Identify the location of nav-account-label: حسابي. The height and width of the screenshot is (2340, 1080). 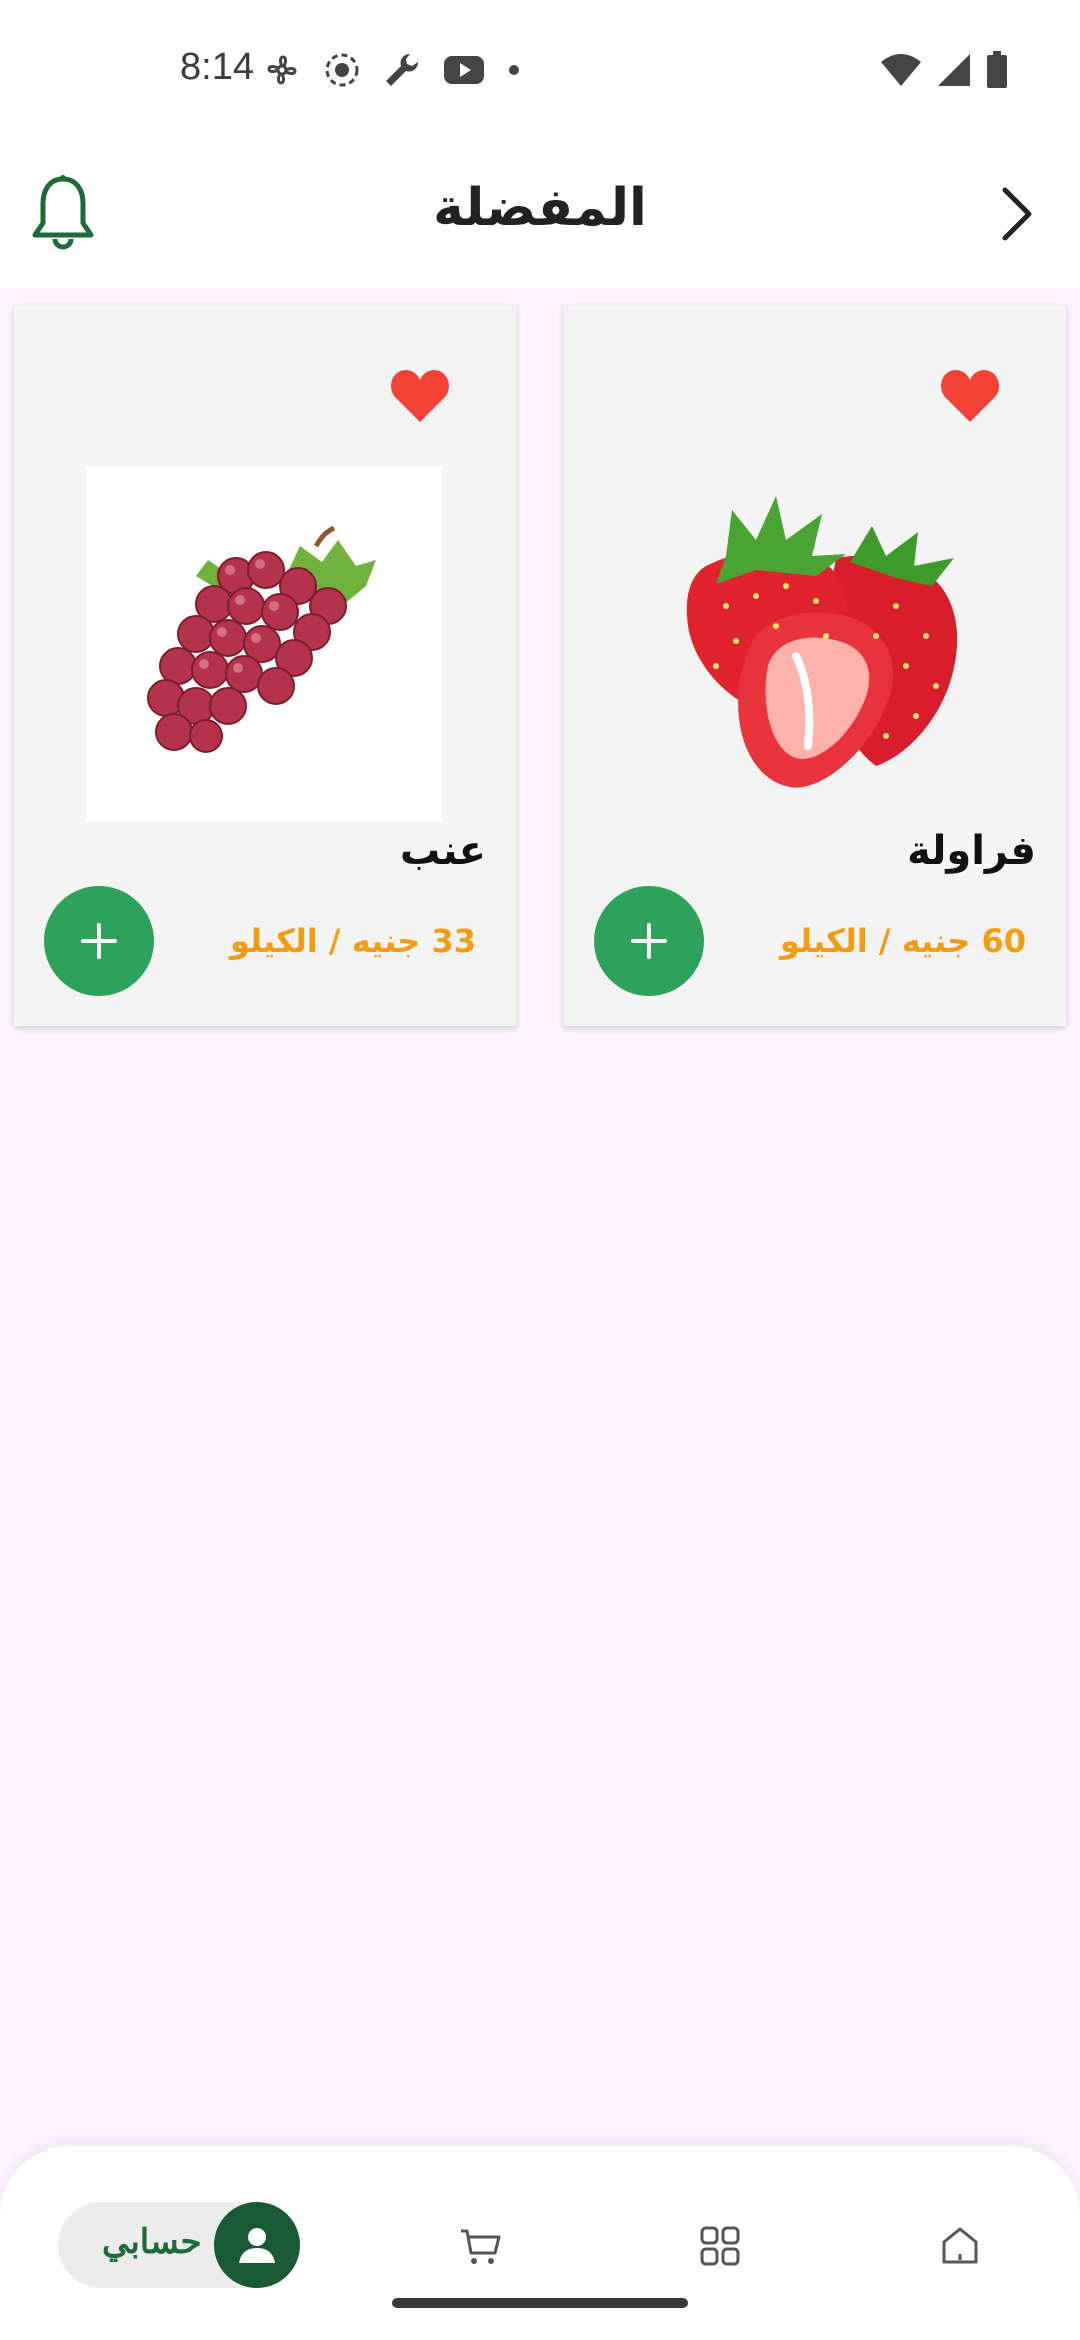
(152, 2242).